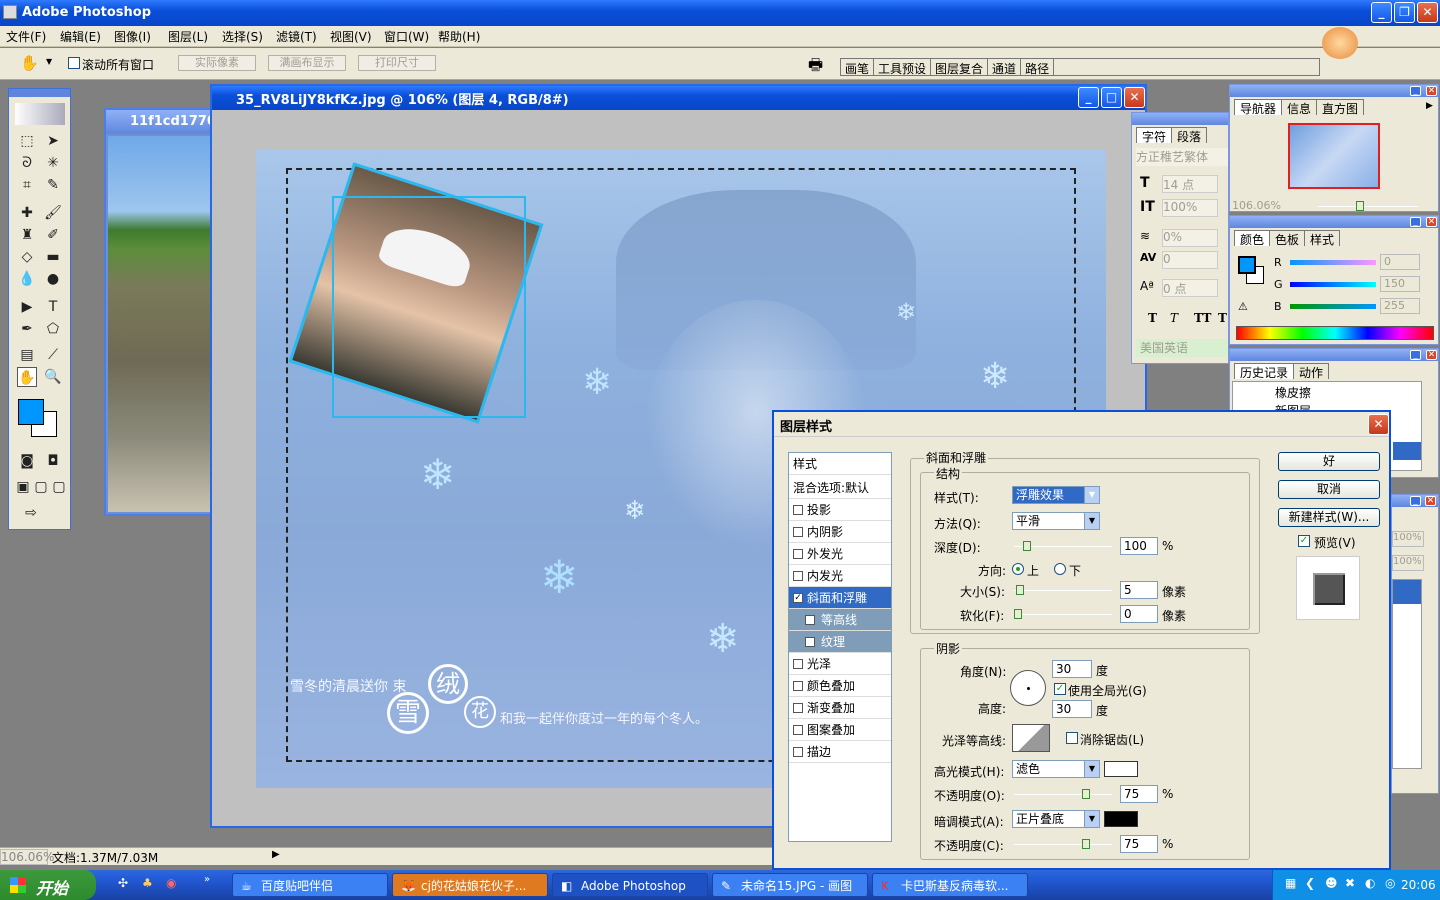  Describe the element at coordinates (1333, 284) in the screenshot. I see `g-slider` at that location.